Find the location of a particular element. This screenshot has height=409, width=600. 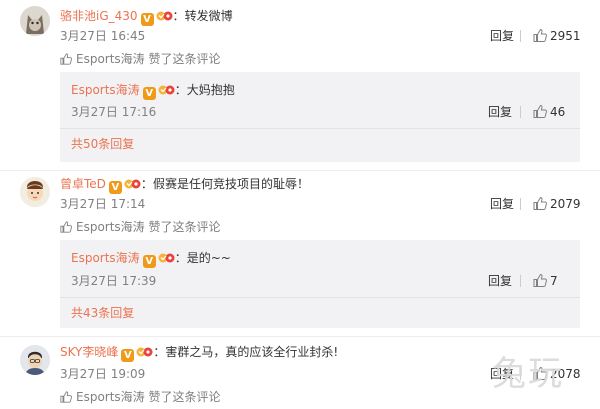

reply-header: Esports海涛 V ：是的~~ is located at coordinates (151, 259).